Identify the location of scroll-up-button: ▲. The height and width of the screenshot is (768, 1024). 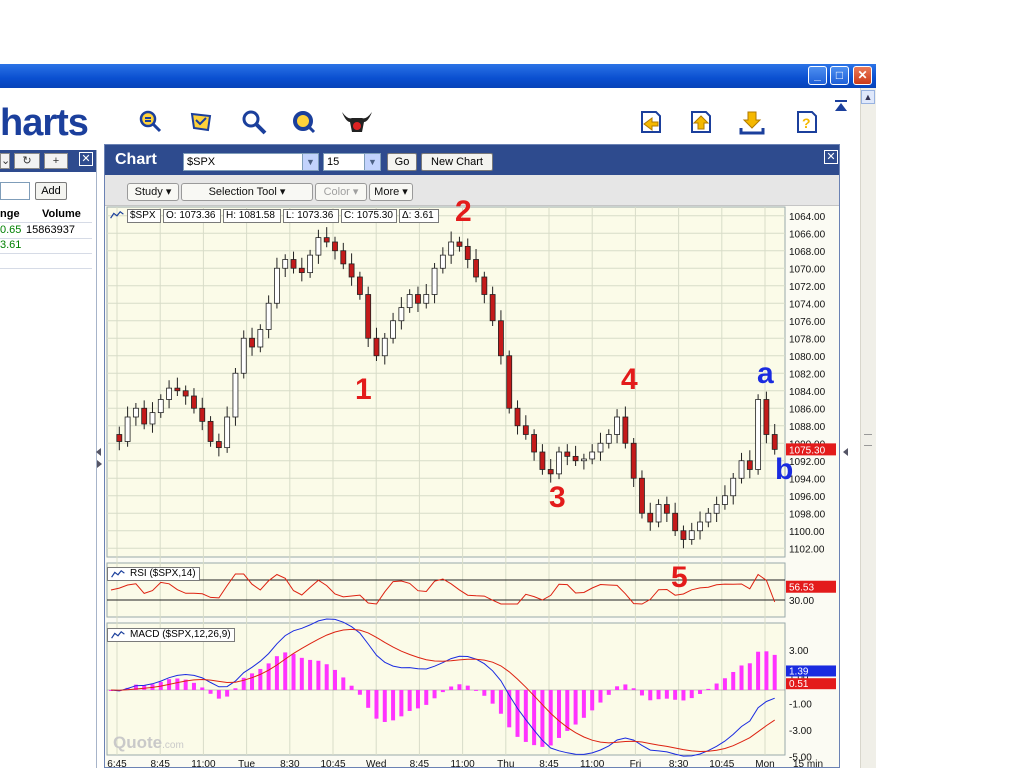
(868, 97).